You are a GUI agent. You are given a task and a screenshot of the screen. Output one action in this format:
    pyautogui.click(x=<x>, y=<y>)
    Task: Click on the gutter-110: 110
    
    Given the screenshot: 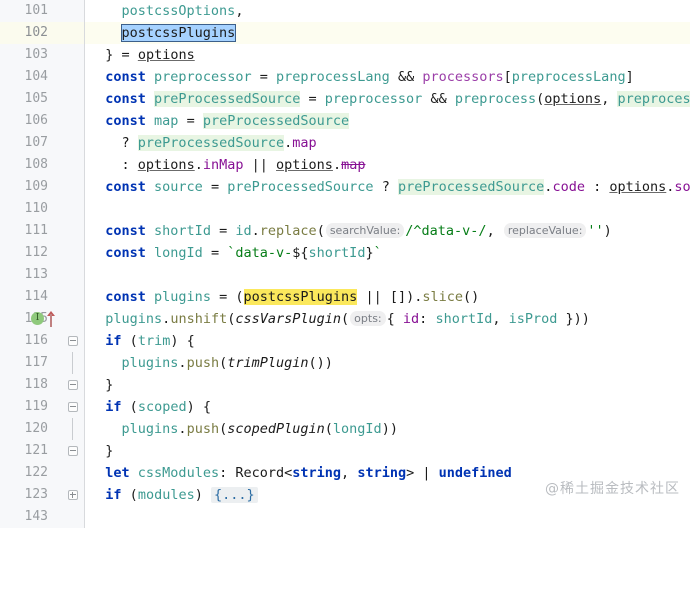 What is the action you would take?
    pyautogui.click(x=31, y=209)
    